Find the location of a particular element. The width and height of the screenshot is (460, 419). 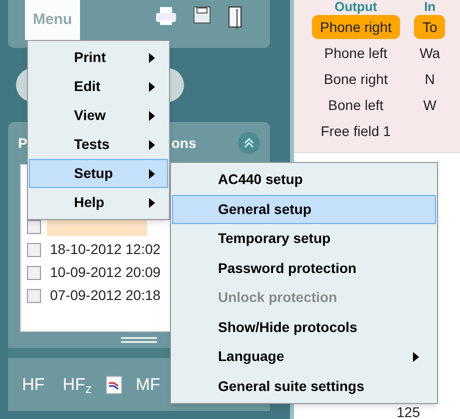

output-option: Wa is located at coordinates (430, 53).